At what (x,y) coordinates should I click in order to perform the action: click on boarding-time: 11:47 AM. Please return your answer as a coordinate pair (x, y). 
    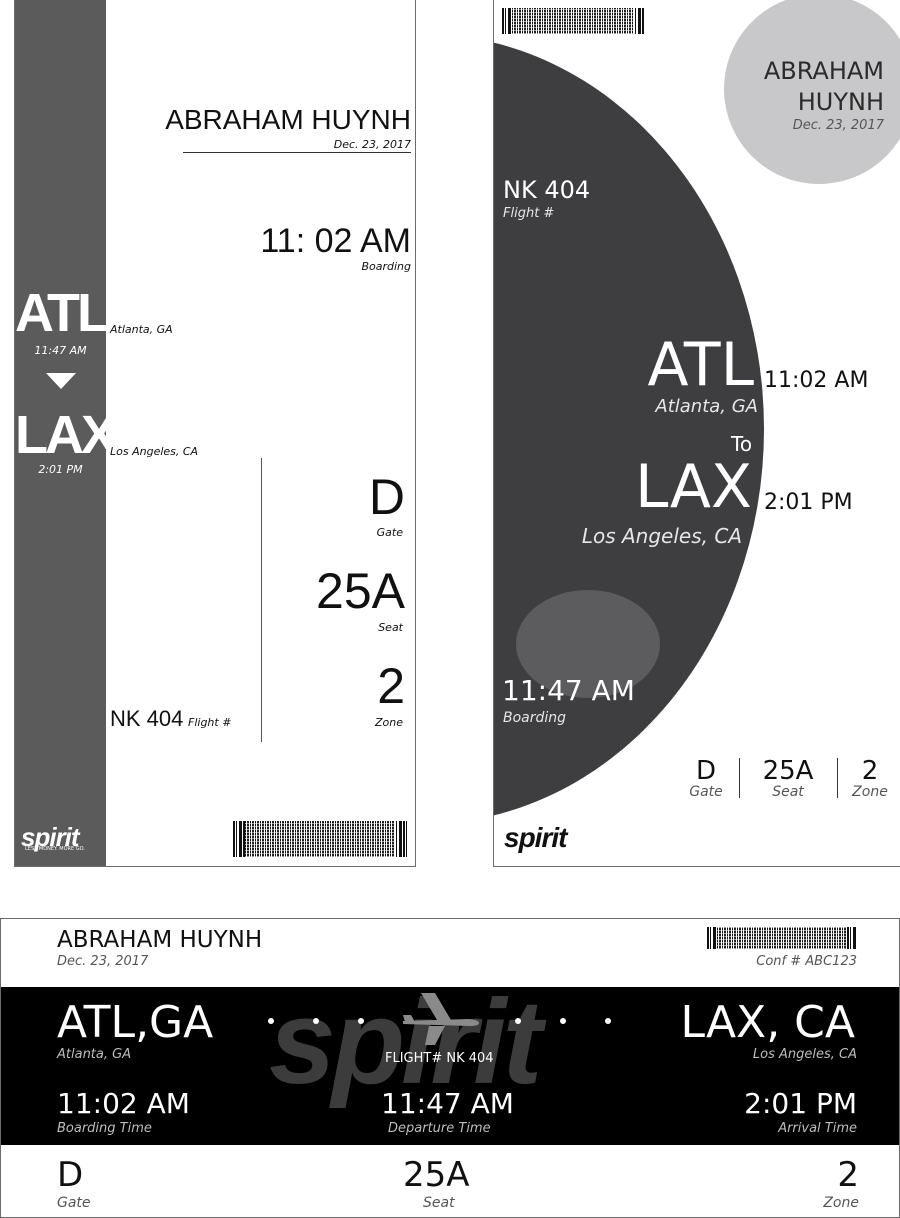
    Looking at the image, I should click on (568, 690).